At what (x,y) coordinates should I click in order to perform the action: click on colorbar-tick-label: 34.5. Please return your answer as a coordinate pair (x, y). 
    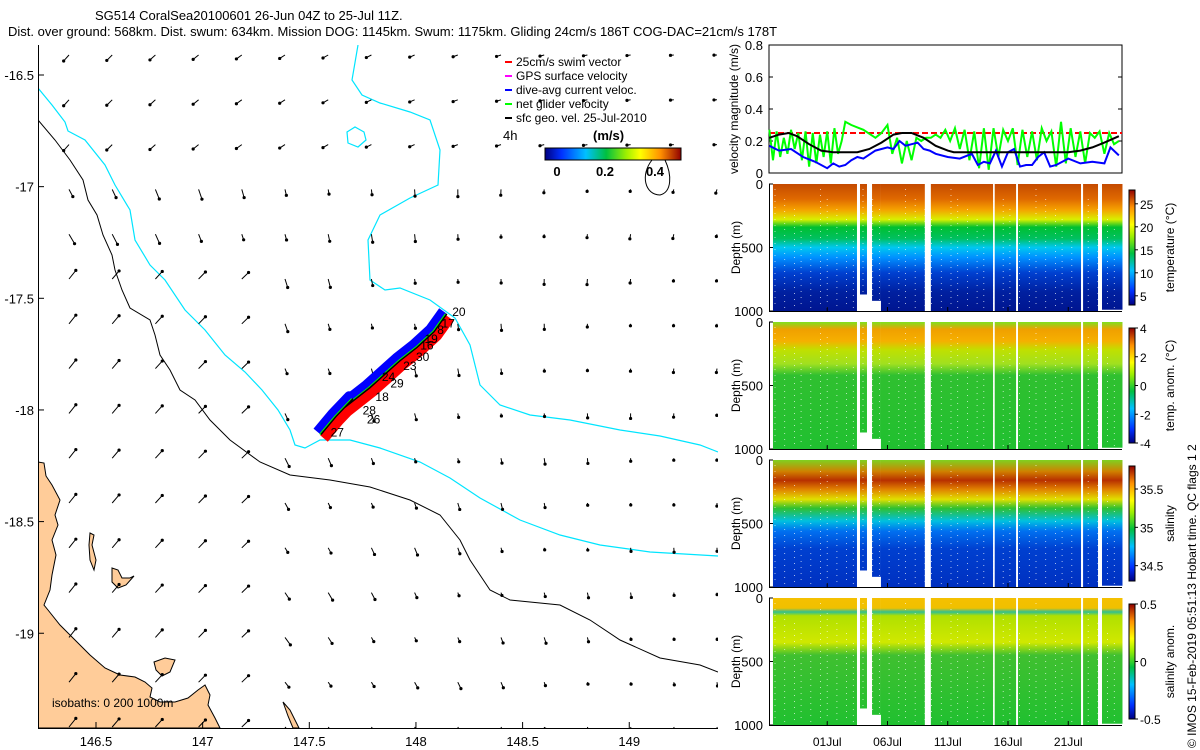
    Looking at the image, I should click on (1152, 567).